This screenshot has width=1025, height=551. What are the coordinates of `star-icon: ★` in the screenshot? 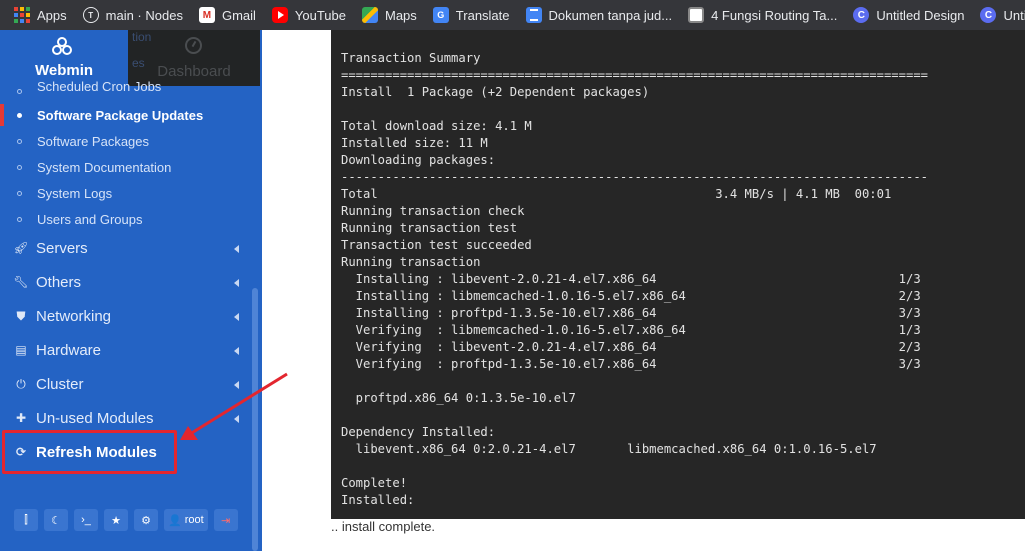 It's located at (116, 520).